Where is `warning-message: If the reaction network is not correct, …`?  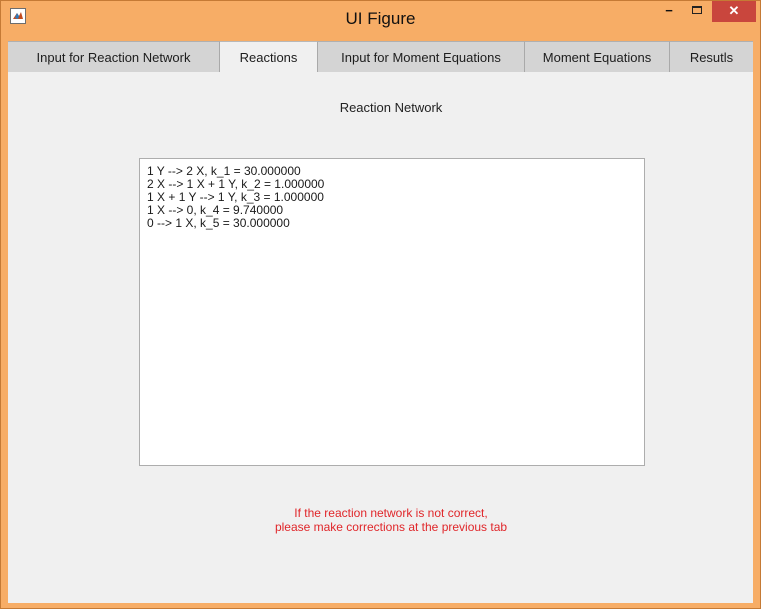 warning-message: If the reaction network is not correct, … is located at coordinates (384, 520).